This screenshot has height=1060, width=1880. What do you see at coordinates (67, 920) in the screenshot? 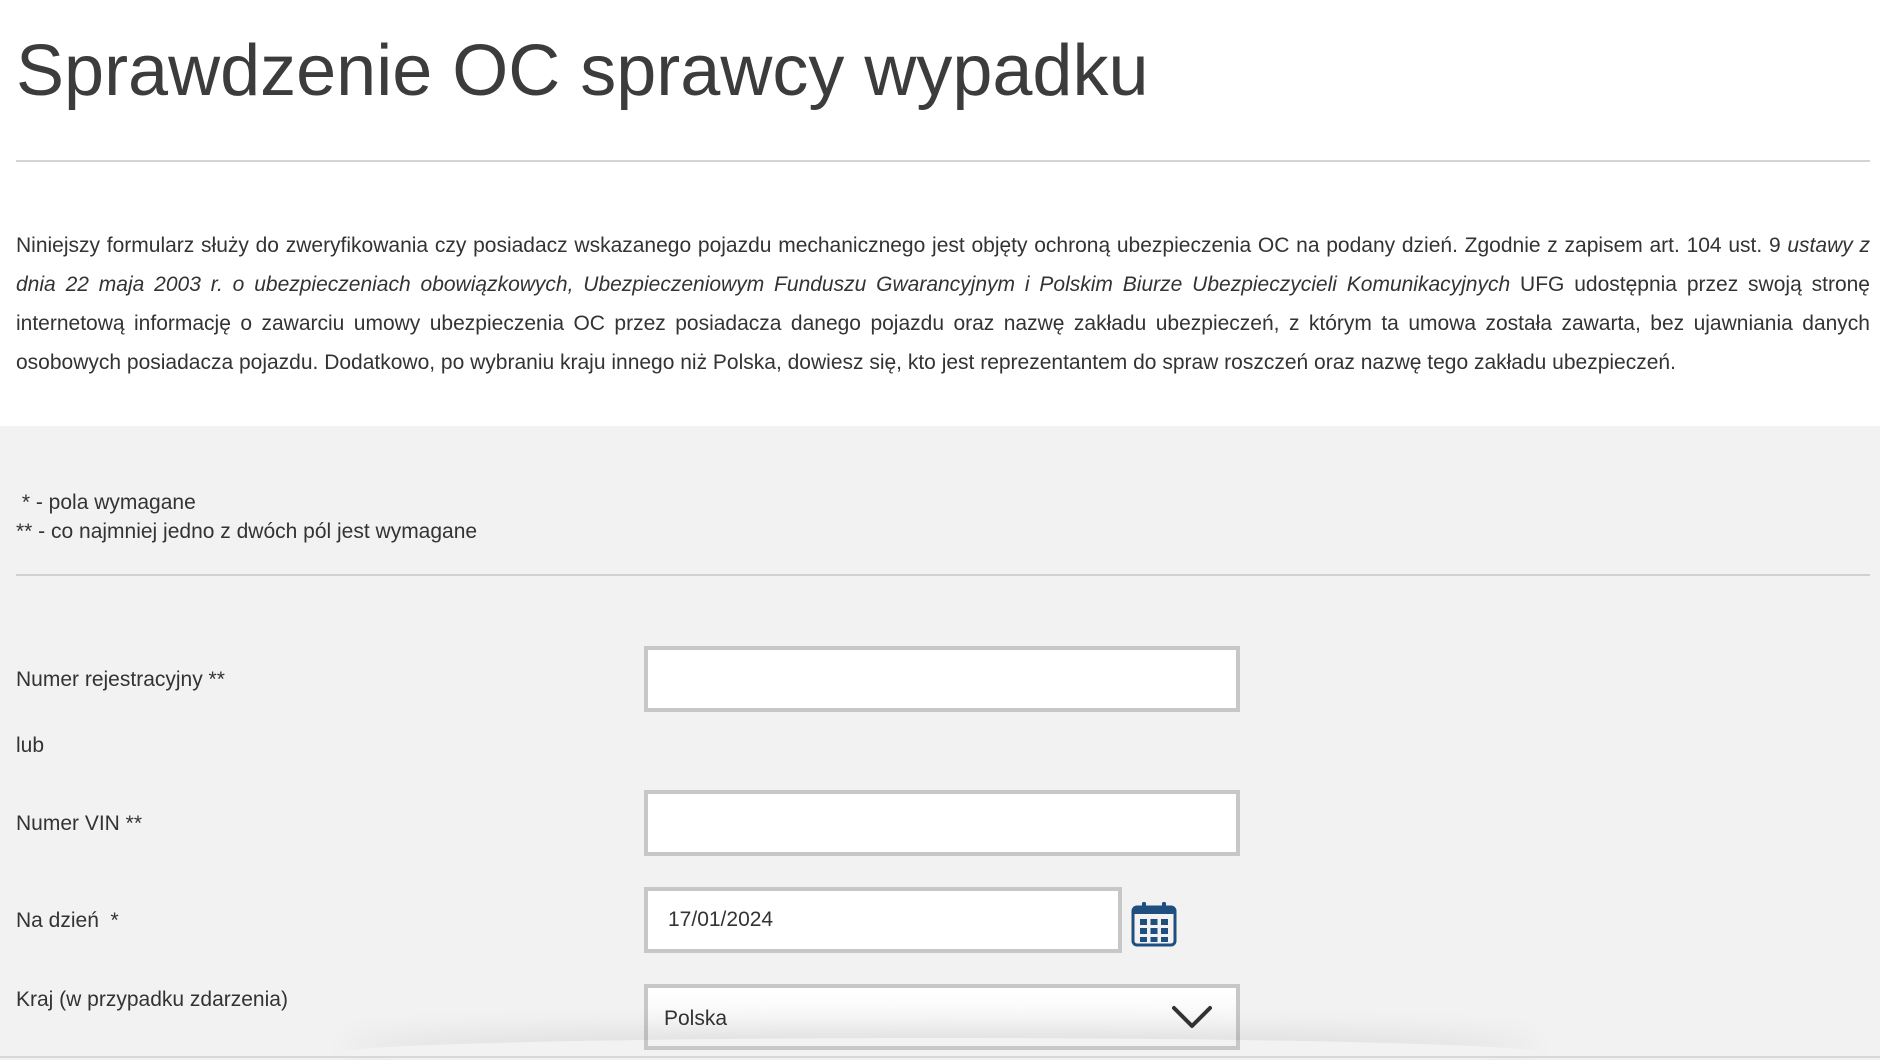
I see `date-label: Na dzień *` at bounding box center [67, 920].